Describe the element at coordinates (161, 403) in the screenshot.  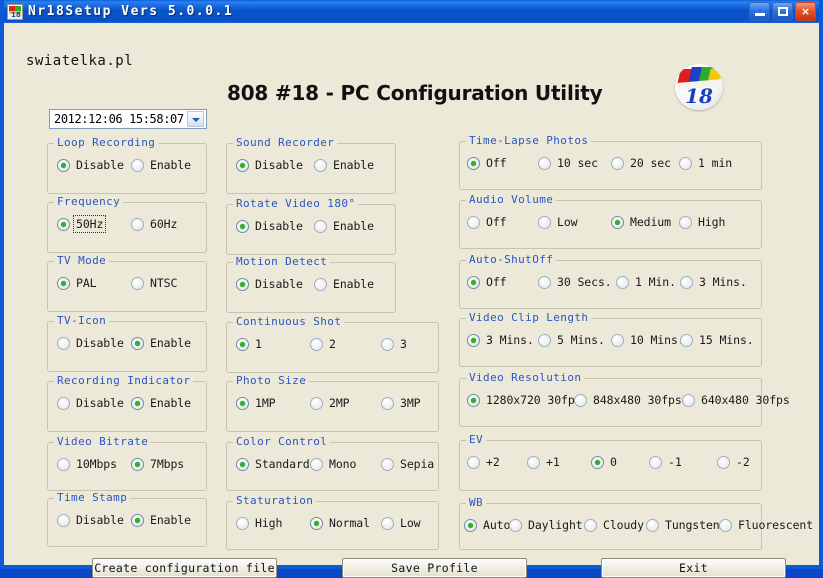
I see `radio-option-recording-indicator-1: Enable` at that location.